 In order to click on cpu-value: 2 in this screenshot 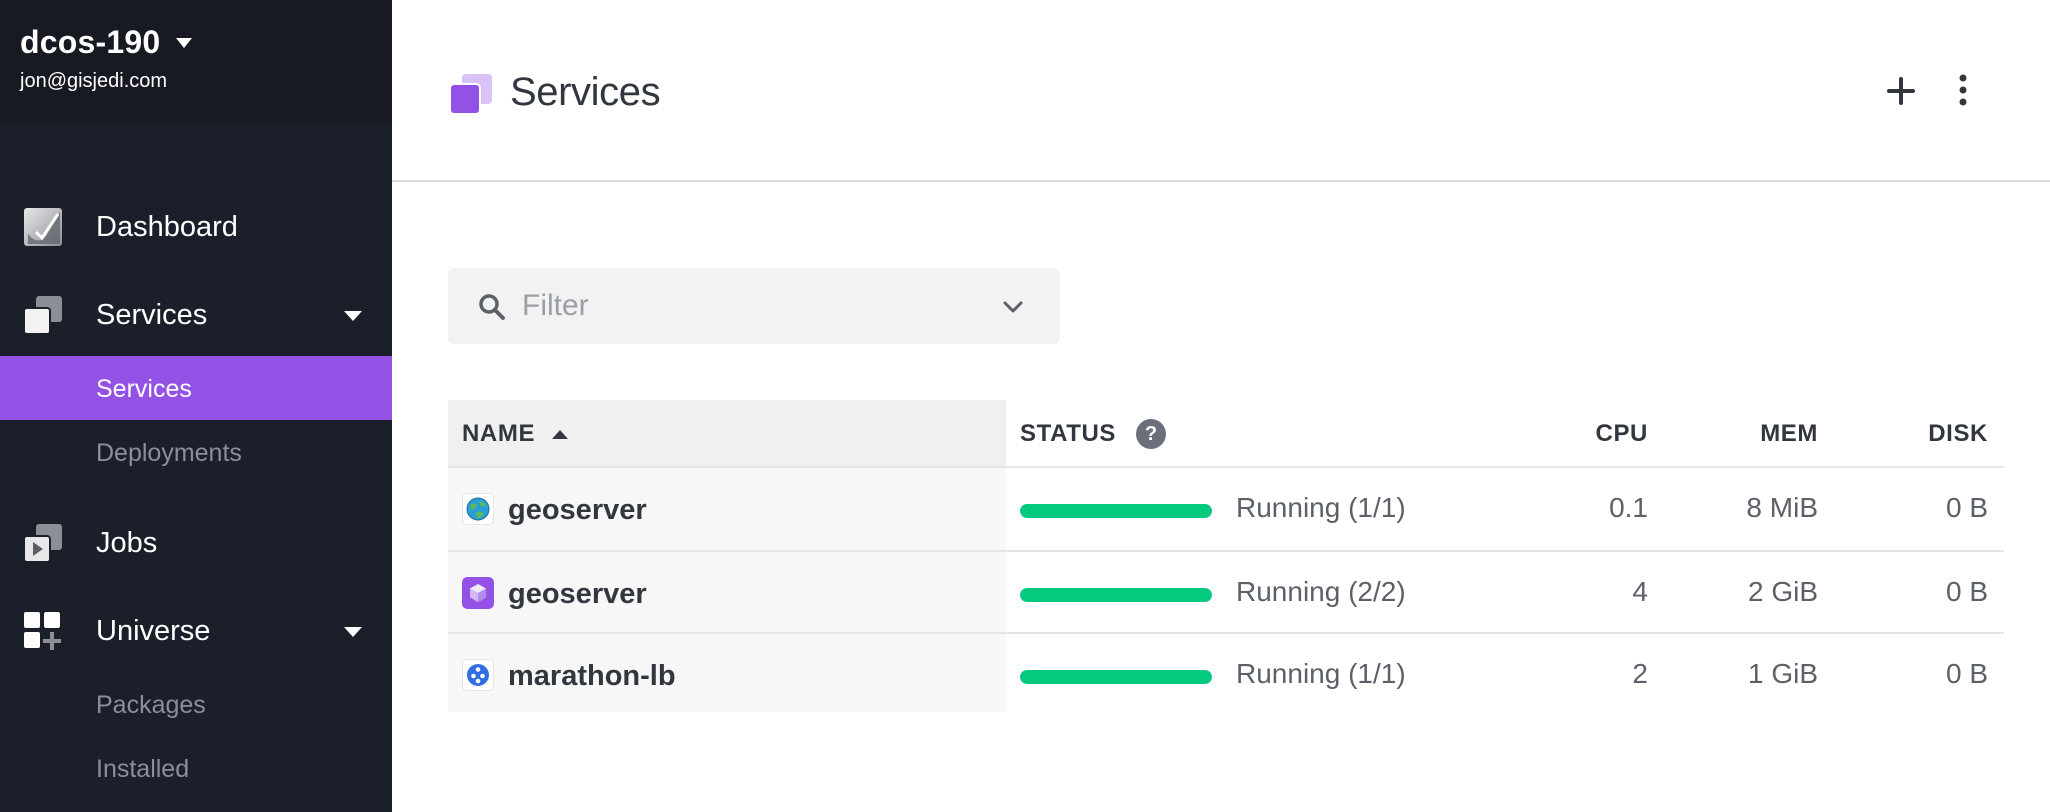, I will do `click(1640, 673)`.